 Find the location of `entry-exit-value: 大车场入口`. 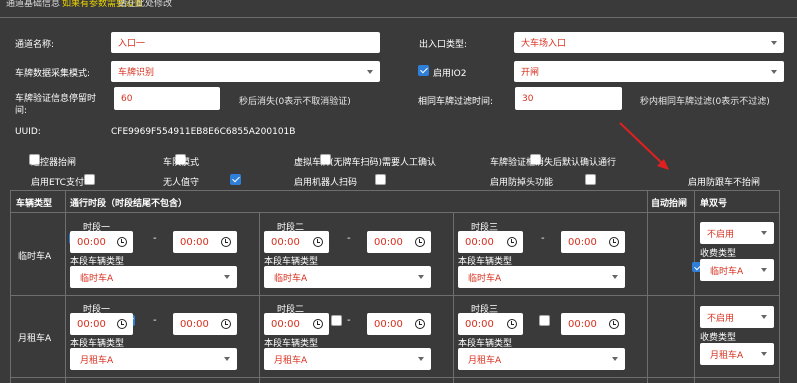

entry-exit-value: 大车场入口 is located at coordinates (544, 44).